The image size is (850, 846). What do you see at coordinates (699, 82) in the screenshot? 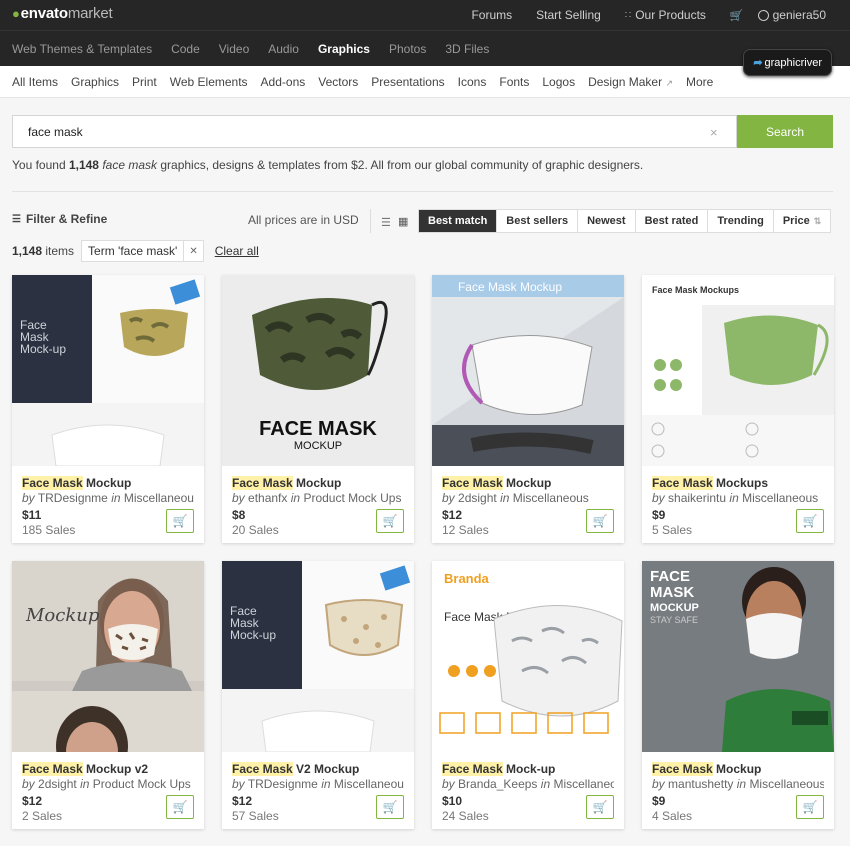
I see `sub-more: More` at bounding box center [699, 82].